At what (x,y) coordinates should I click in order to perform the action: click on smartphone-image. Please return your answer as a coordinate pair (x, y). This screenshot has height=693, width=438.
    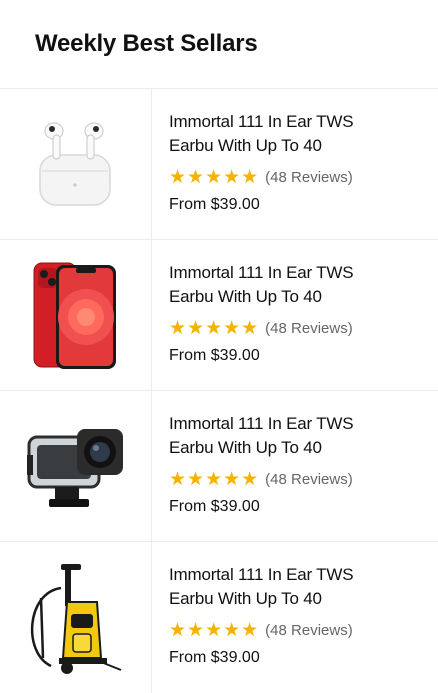
    Looking at the image, I should click on (74, 315).